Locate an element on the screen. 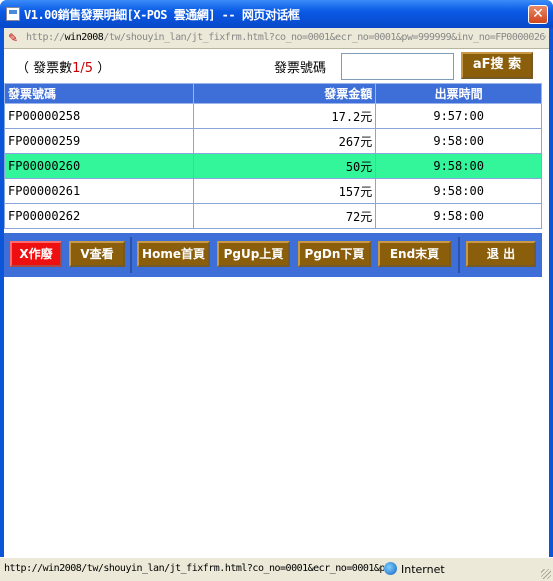 This screenshot has width=553, height=581. security-zone: Internet is located at coordinates (414, 569).